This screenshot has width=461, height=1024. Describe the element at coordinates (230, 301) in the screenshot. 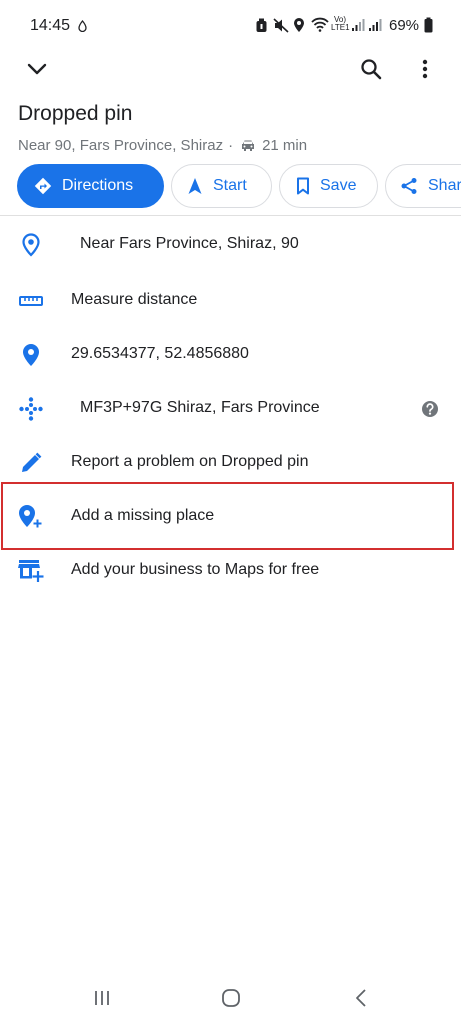

I see `measure-distance-row: Measure distance` at that location.